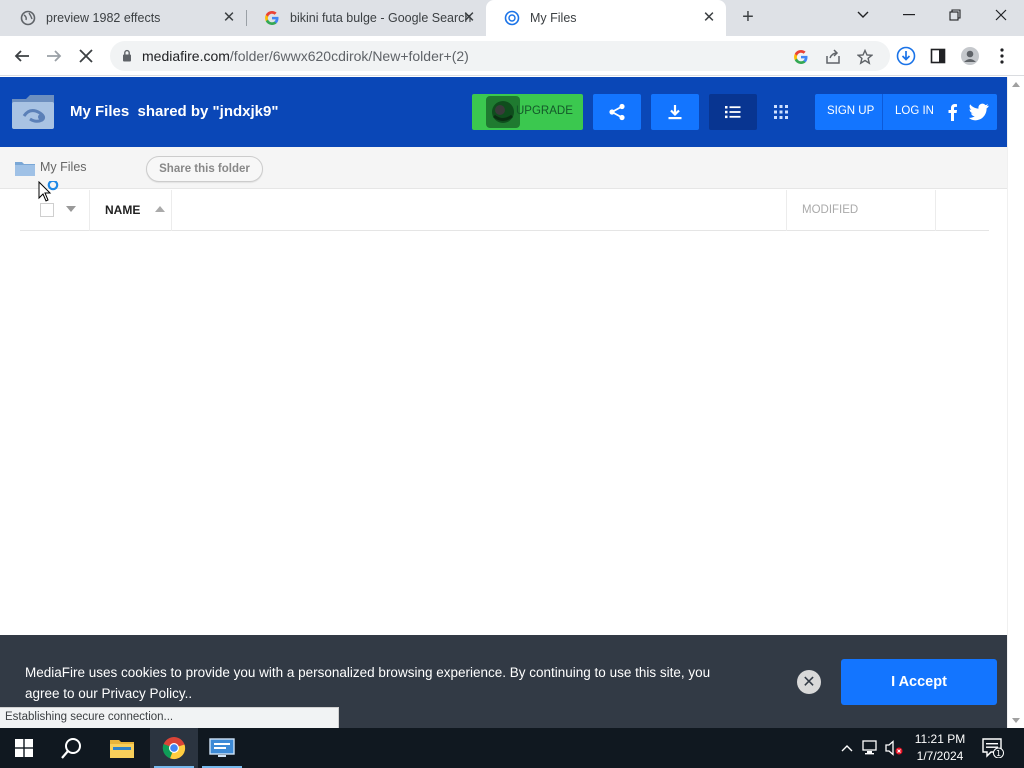  I want to click on select-menu-caret-icon, so click(71, 209).